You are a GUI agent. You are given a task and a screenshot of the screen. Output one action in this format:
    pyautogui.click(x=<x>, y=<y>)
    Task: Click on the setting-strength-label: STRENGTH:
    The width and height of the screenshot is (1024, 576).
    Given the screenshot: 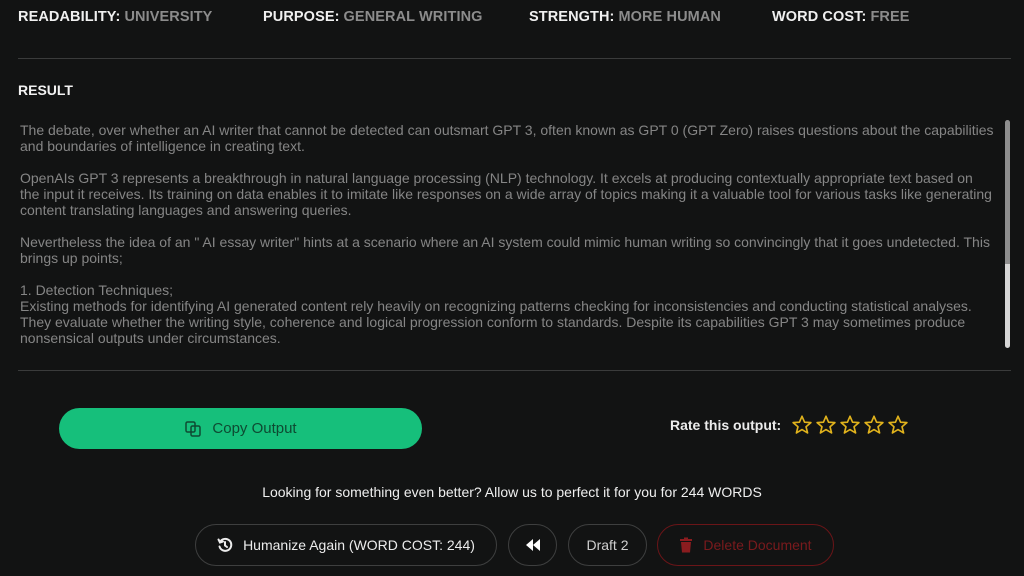 What is the action you would take?
    pyautogui.click(x=572, y=17)
    